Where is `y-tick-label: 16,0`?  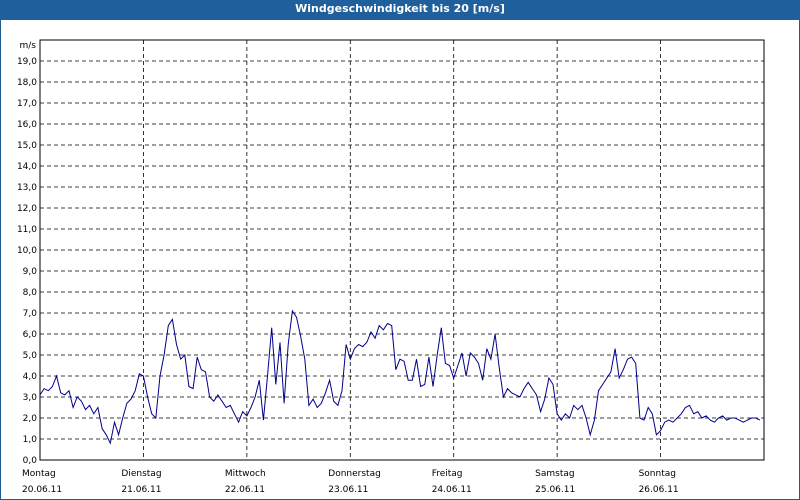
y-tick-label: 16,0 is located at coordinates (27, 125).